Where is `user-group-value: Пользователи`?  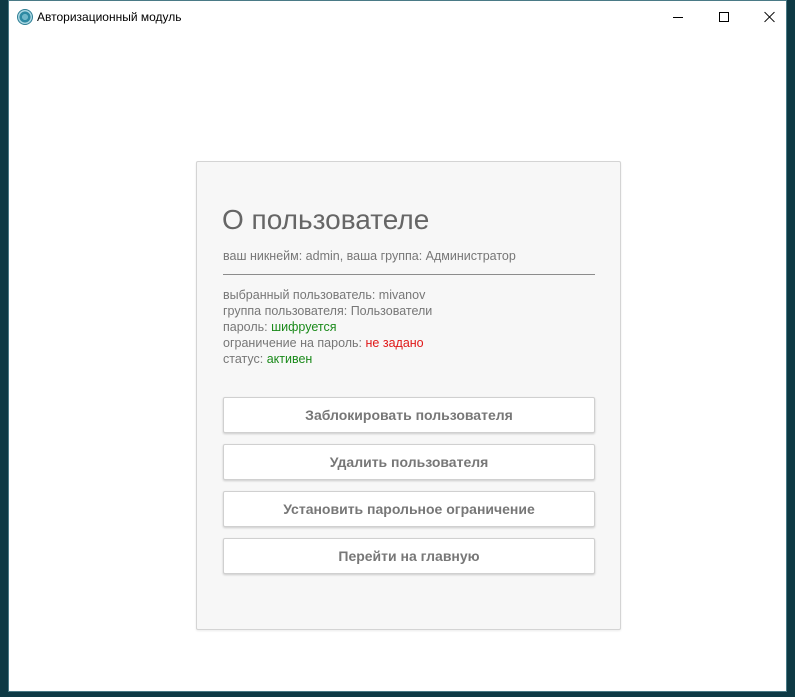
user-group-value: Пользователи is located at coordinates (391, 311).